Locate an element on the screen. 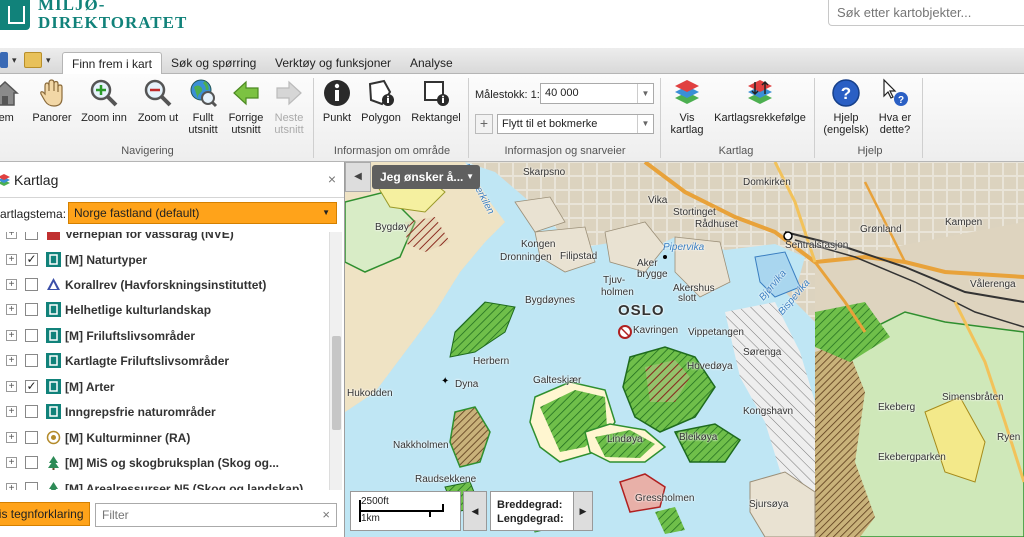 The image size is (1024, 537). location-marker is located at coordinates (788, 236).